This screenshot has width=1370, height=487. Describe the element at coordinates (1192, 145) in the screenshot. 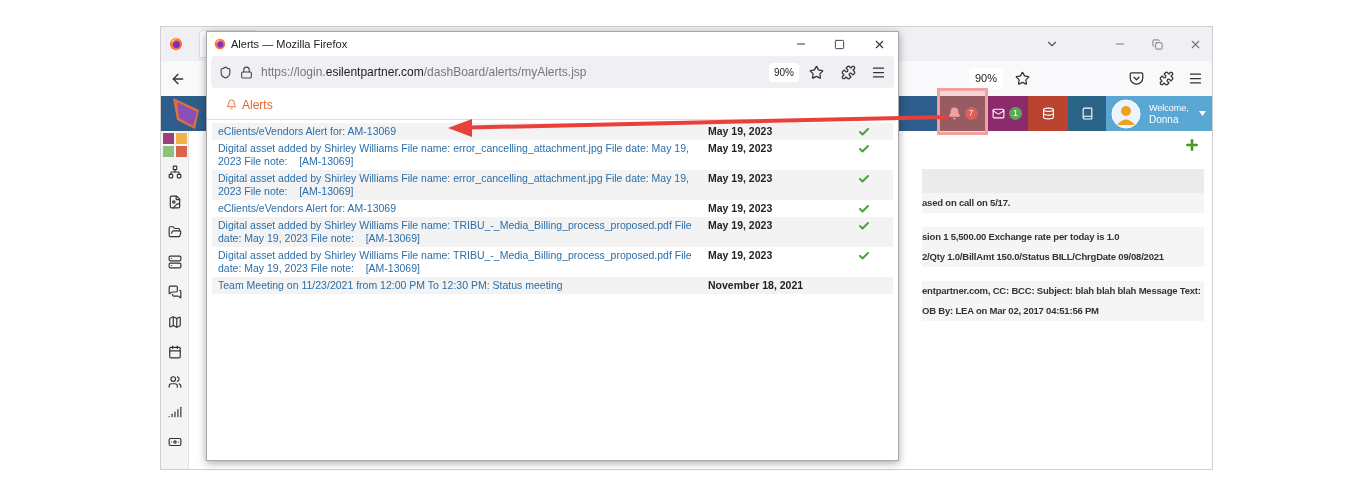

I see `add-icon` at that location.